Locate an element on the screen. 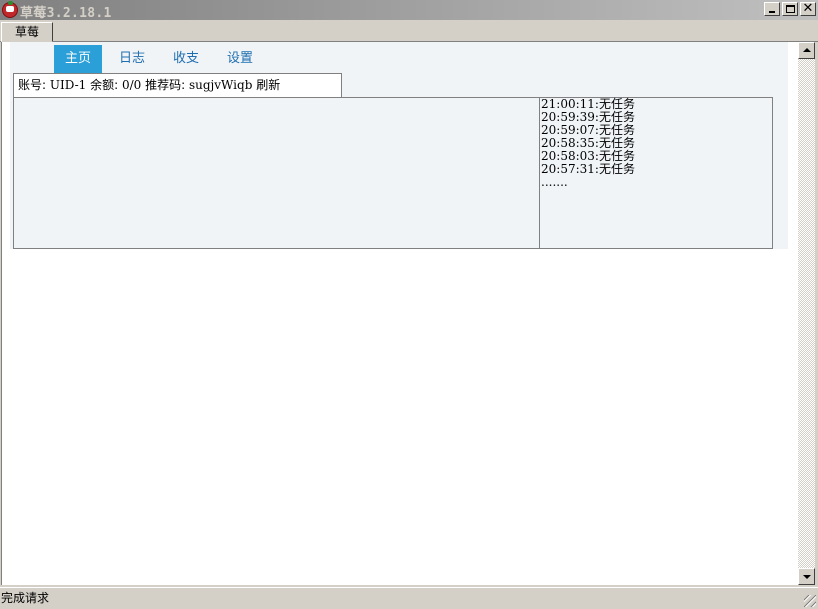 The width and height of the screenshot is (818, 609). scroll-up-button is located at coordinates (806, 50).